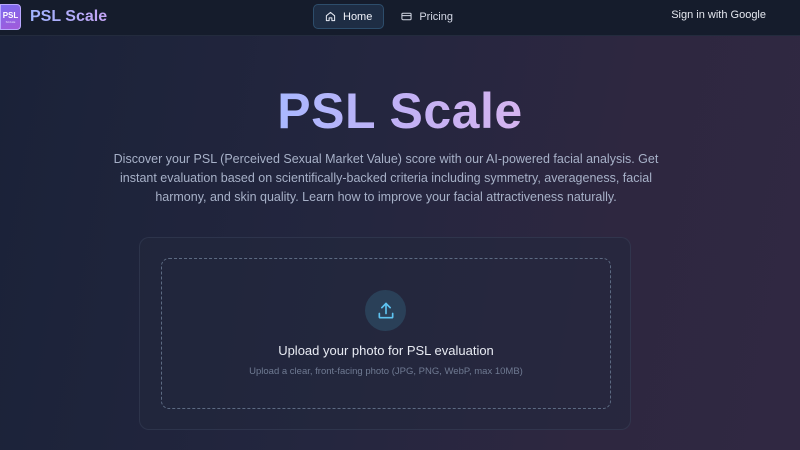 The height and width of the screenshot is (450, 800). I want to click on nav-pricing-label: Pricing, so click(436, 16).